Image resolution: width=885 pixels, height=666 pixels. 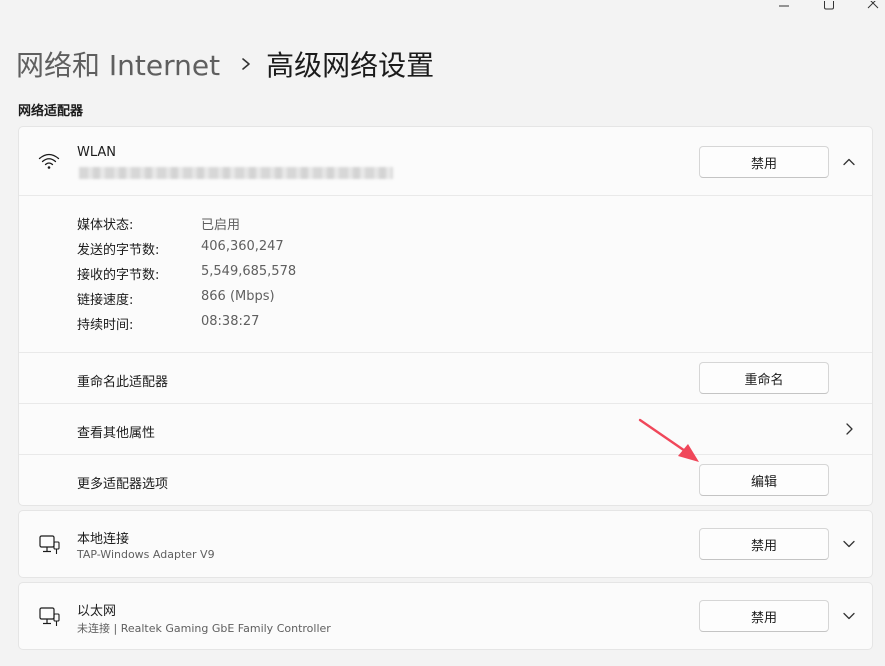 What do you see at coordinates (51, 111) in the screenshot?
I see `section-title: 网络适配器` at bounding box center [51, 111].